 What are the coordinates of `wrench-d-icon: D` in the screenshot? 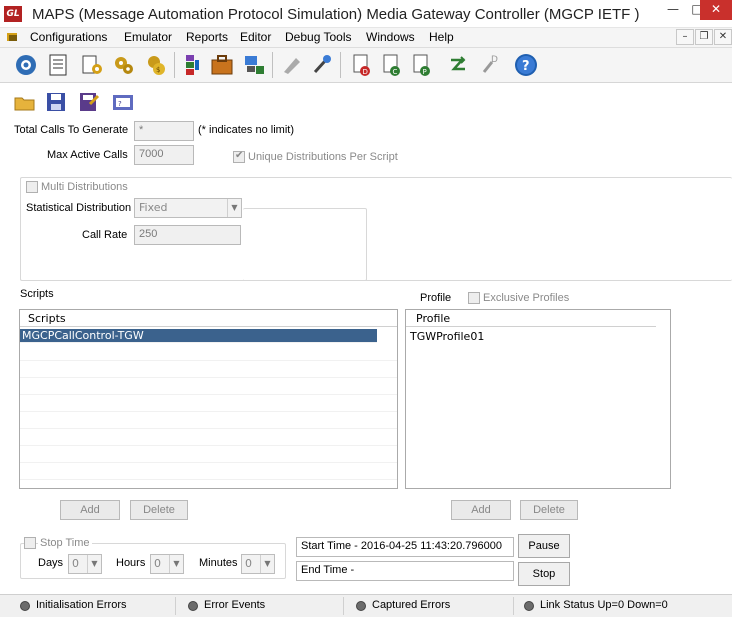 It's located at (490, 65).